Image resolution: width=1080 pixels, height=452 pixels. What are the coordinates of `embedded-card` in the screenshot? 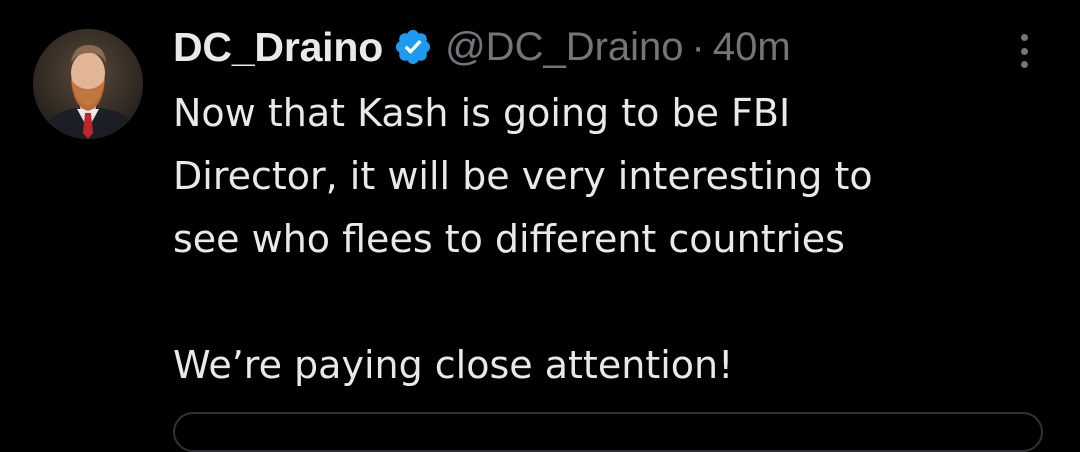 It's located at (608, 432).